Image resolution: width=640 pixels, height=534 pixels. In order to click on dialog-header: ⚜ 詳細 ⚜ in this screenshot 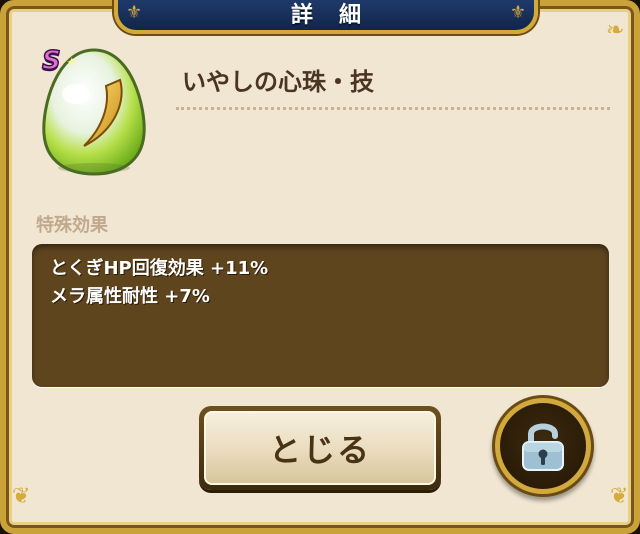, I will do `click(326, 17)`.